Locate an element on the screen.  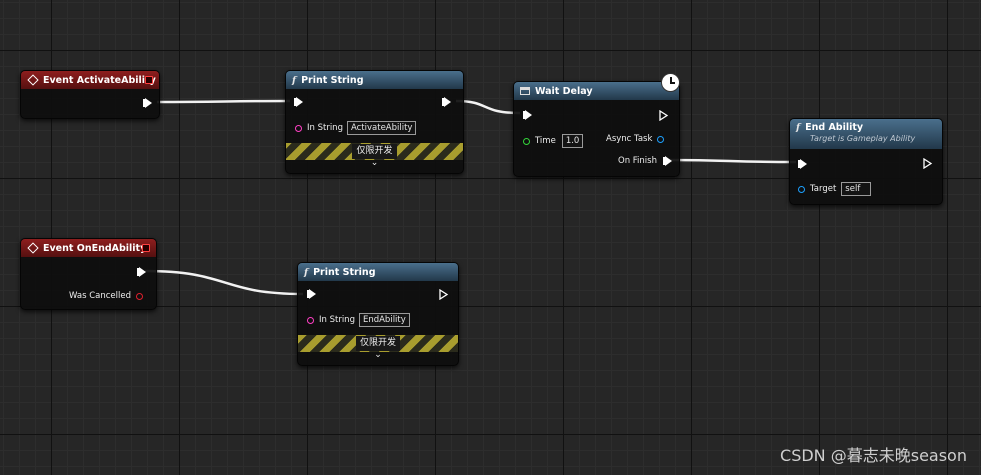
in-string-pin: In String ActivateAbility is located at coordinates (356, 128).